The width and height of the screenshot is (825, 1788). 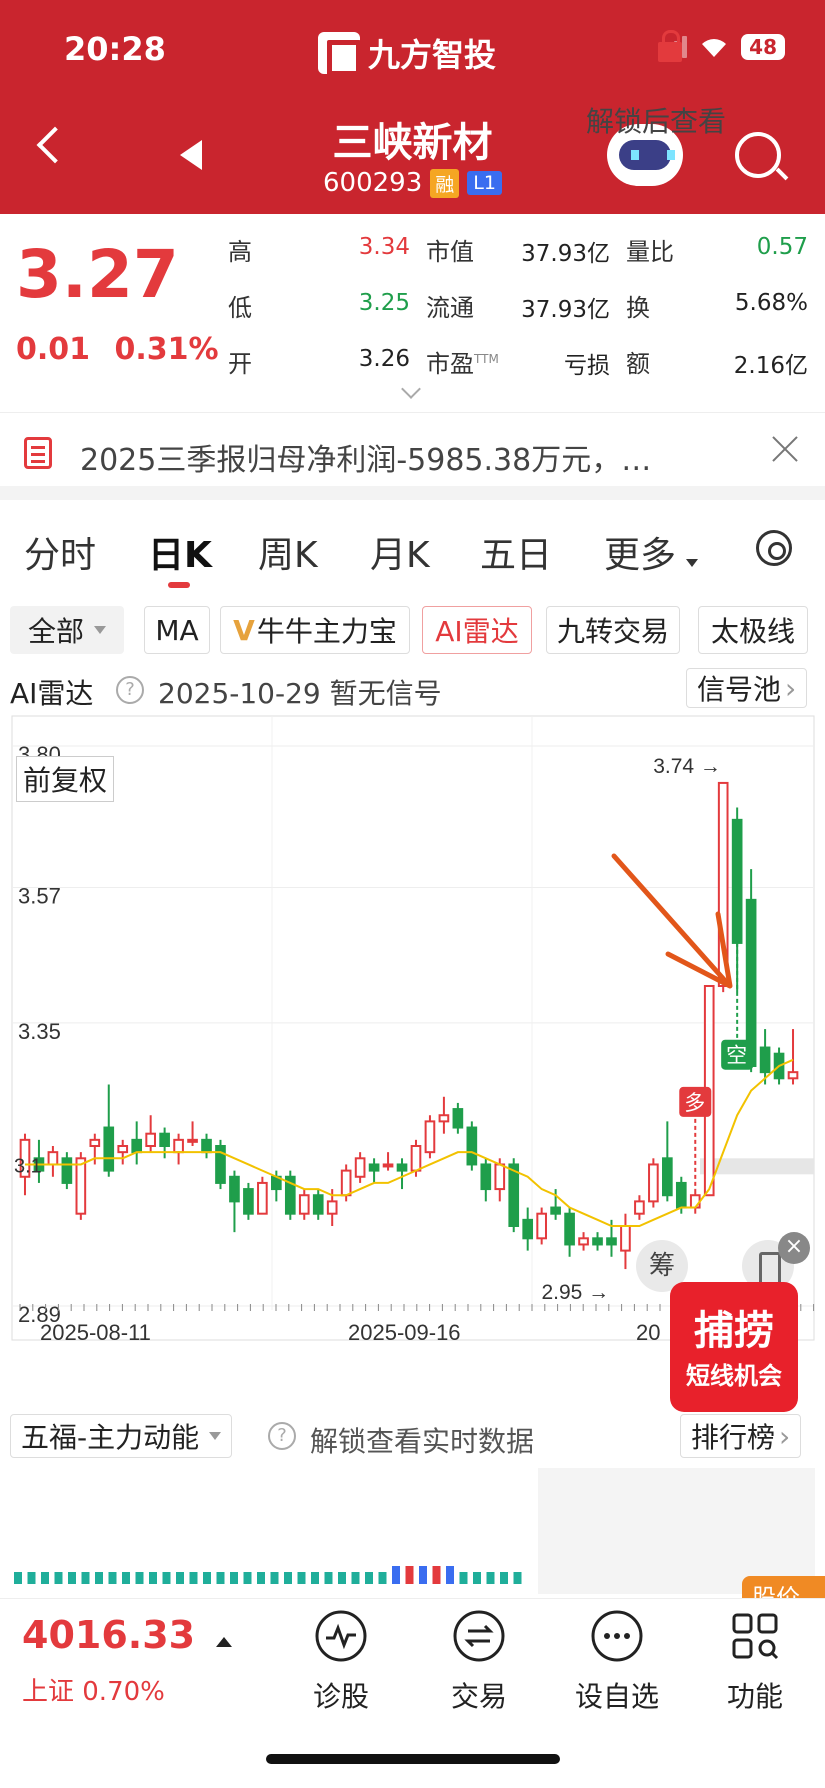 What do you see at coordinates (180, 552) in the screenshot?
I see `tab-daily-k: 日K` at bounding box center [180, 552].